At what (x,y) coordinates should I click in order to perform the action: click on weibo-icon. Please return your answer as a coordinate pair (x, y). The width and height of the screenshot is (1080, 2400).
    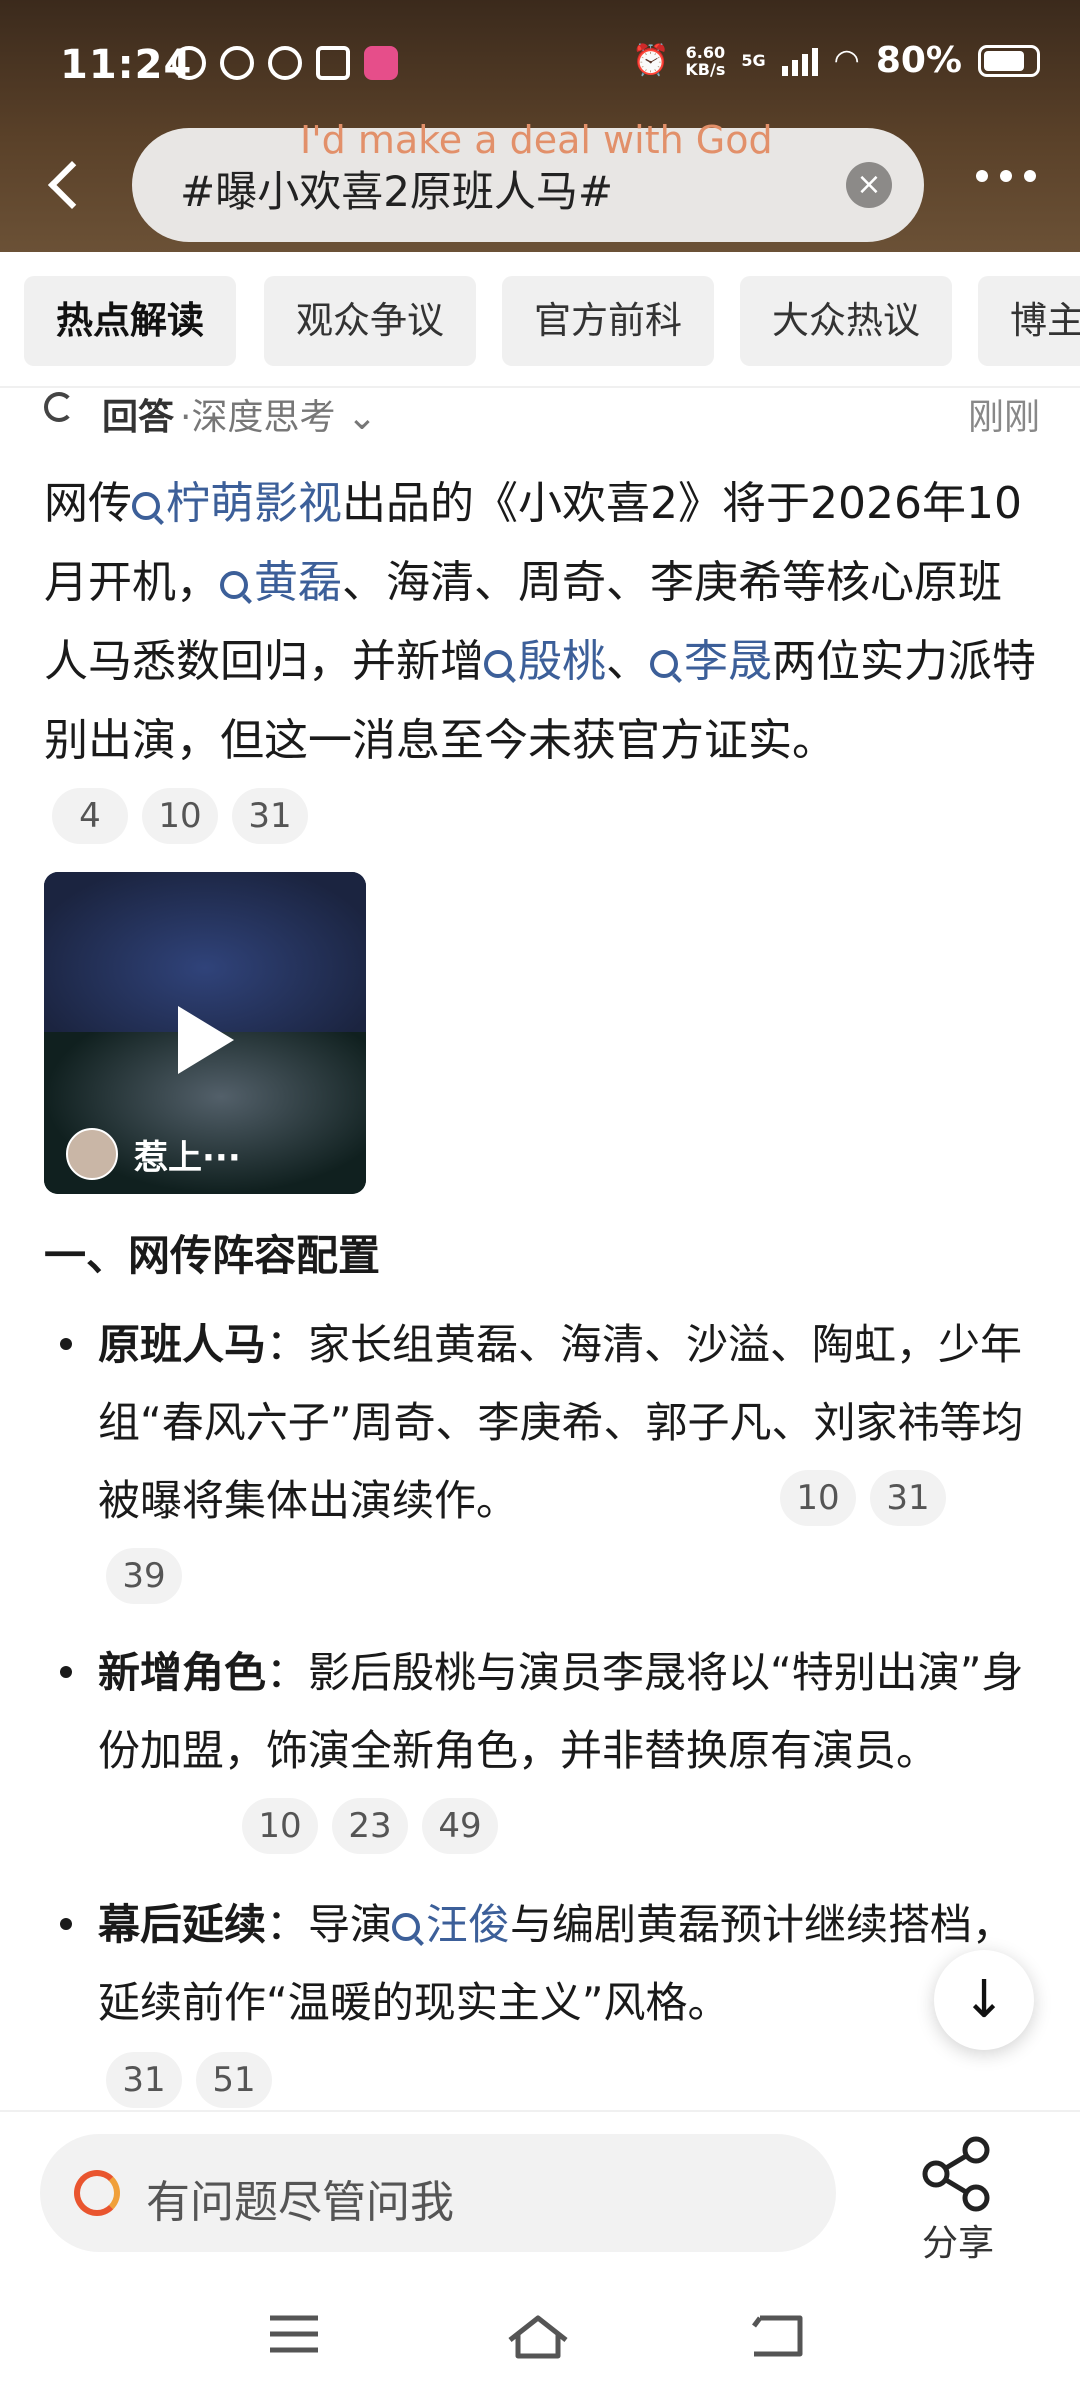
    Looking at the image, I should click on (237, 63).